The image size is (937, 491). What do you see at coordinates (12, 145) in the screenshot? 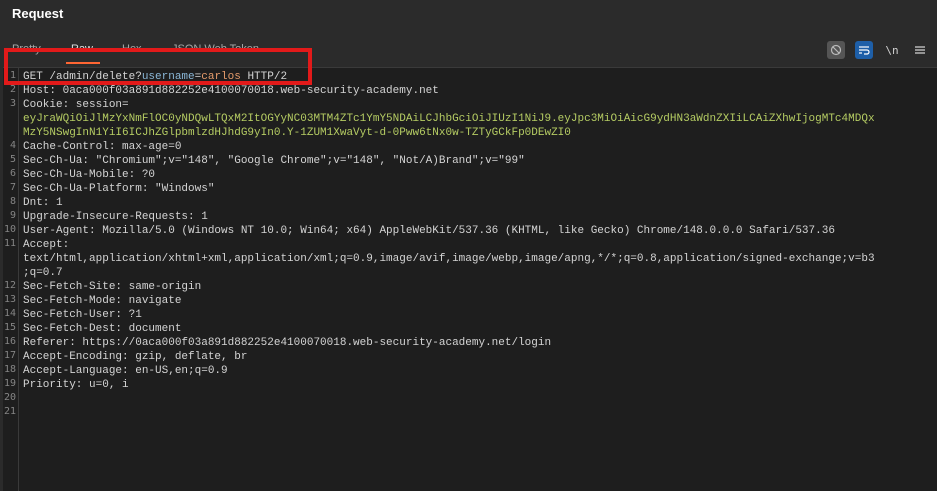
I see `line-number: 4` at bounding box center [12, 145].